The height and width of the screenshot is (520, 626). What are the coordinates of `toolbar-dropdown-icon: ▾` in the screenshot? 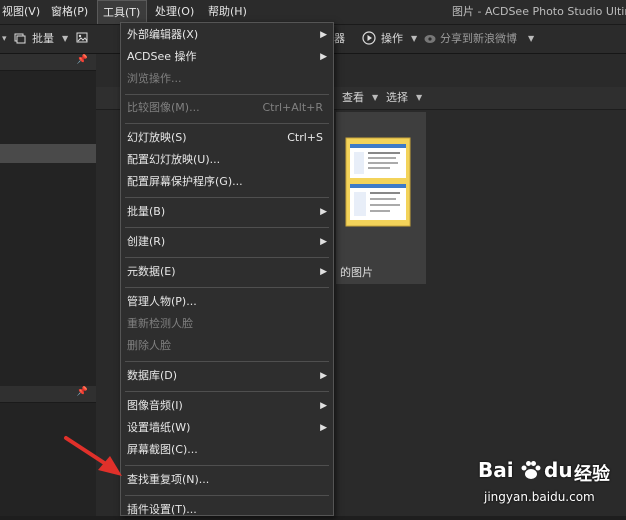 It's located at (4, 39).